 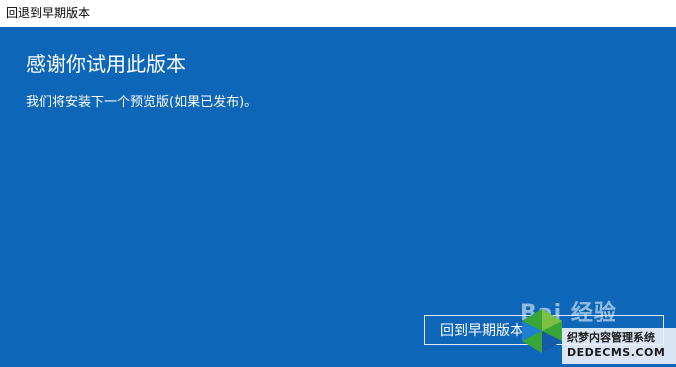 I want to click on window-titlebar: 回退到早期版本, so click(x=338, y=13).